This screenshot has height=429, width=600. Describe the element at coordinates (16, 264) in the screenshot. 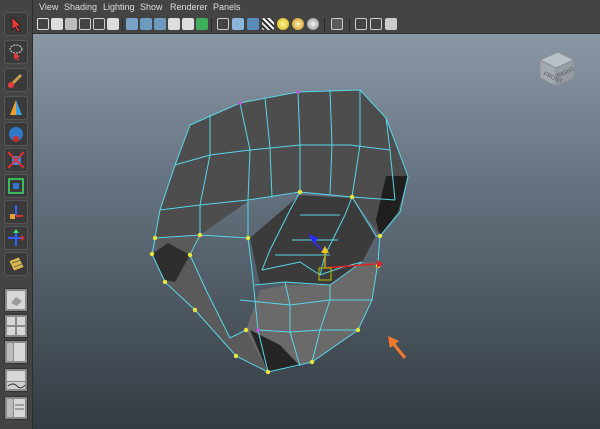

I see `uv-tool-icon` at that location.